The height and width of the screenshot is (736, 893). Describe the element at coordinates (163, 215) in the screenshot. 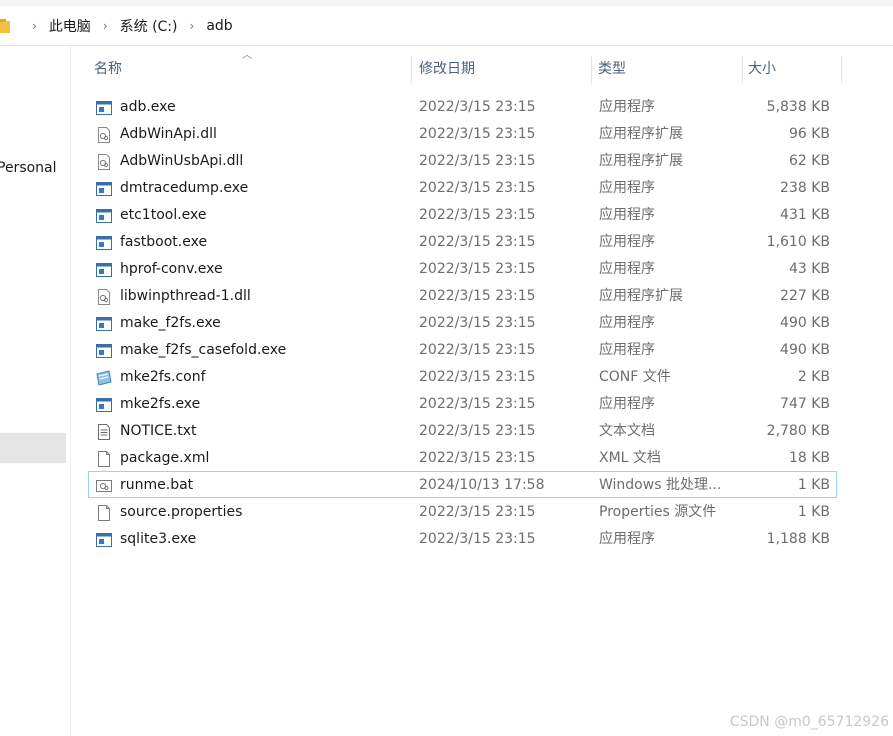

I see `file-name: etc1tool.exe` at that location.